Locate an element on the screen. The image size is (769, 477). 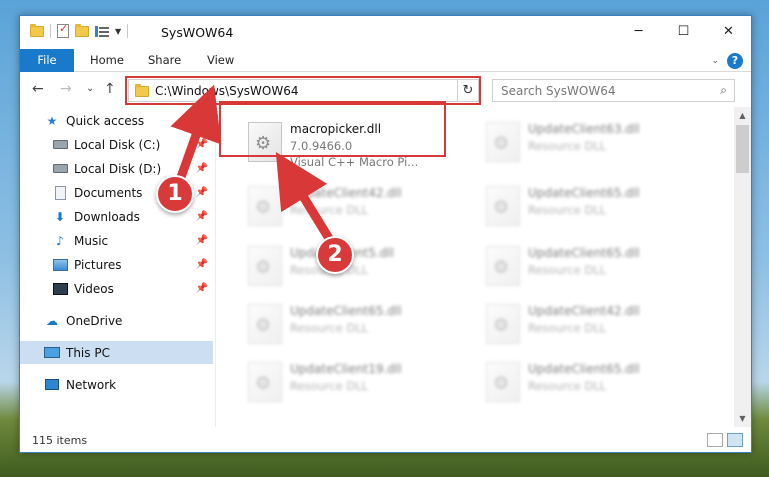
tab-share: Share is located at coordinates (164, 60).